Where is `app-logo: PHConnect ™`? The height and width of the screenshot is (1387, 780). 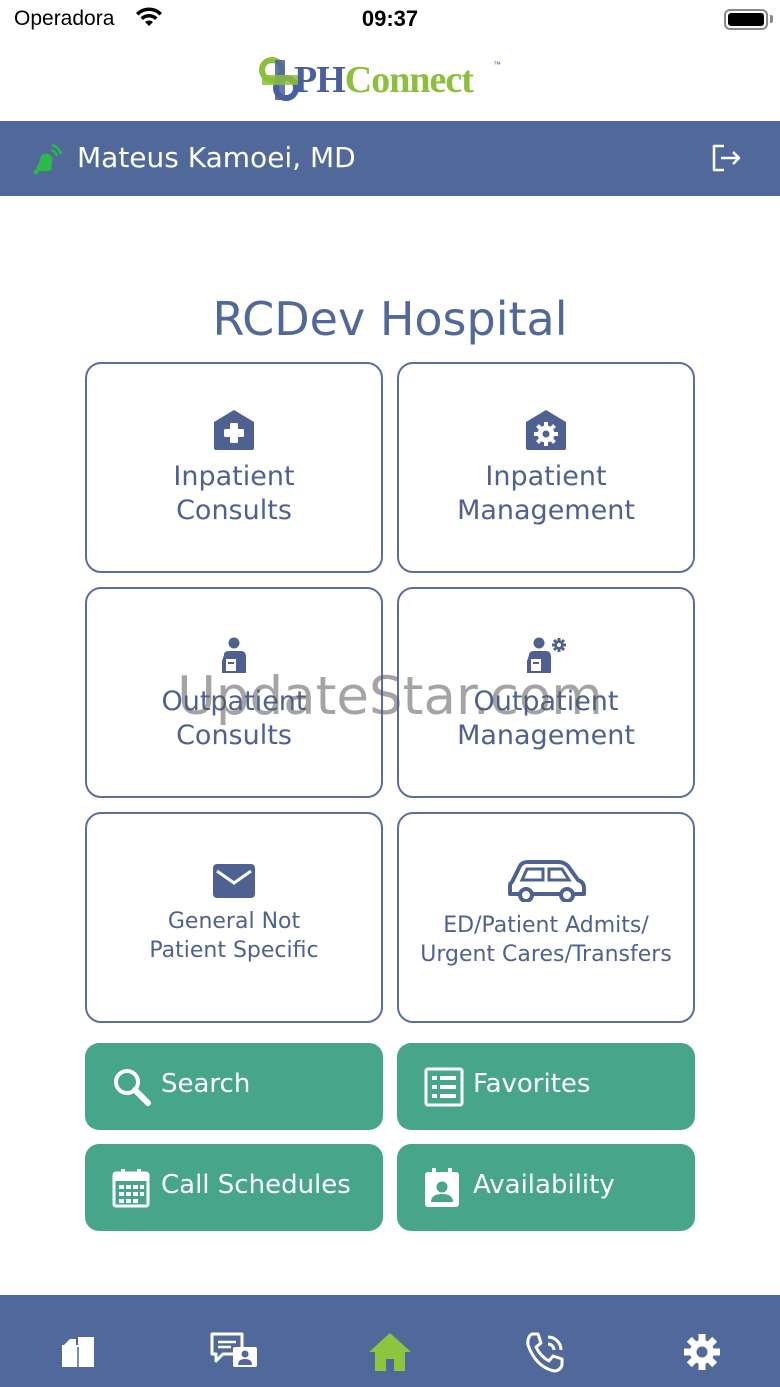
app-logo: PHConnect ™ is located at coordinates (383, 80).